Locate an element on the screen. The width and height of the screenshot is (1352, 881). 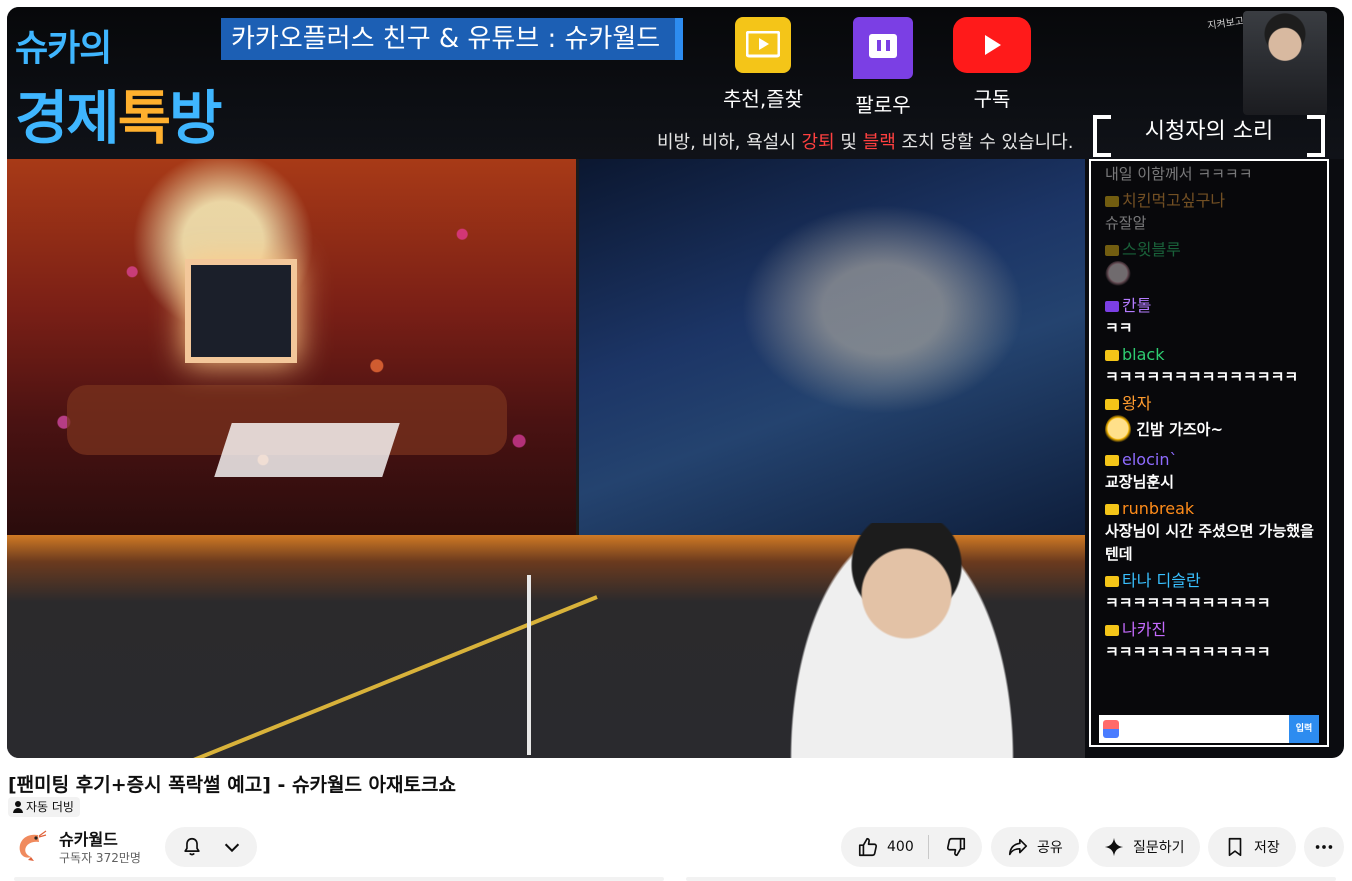
road-edge-line is located at coordinates (337, 676).